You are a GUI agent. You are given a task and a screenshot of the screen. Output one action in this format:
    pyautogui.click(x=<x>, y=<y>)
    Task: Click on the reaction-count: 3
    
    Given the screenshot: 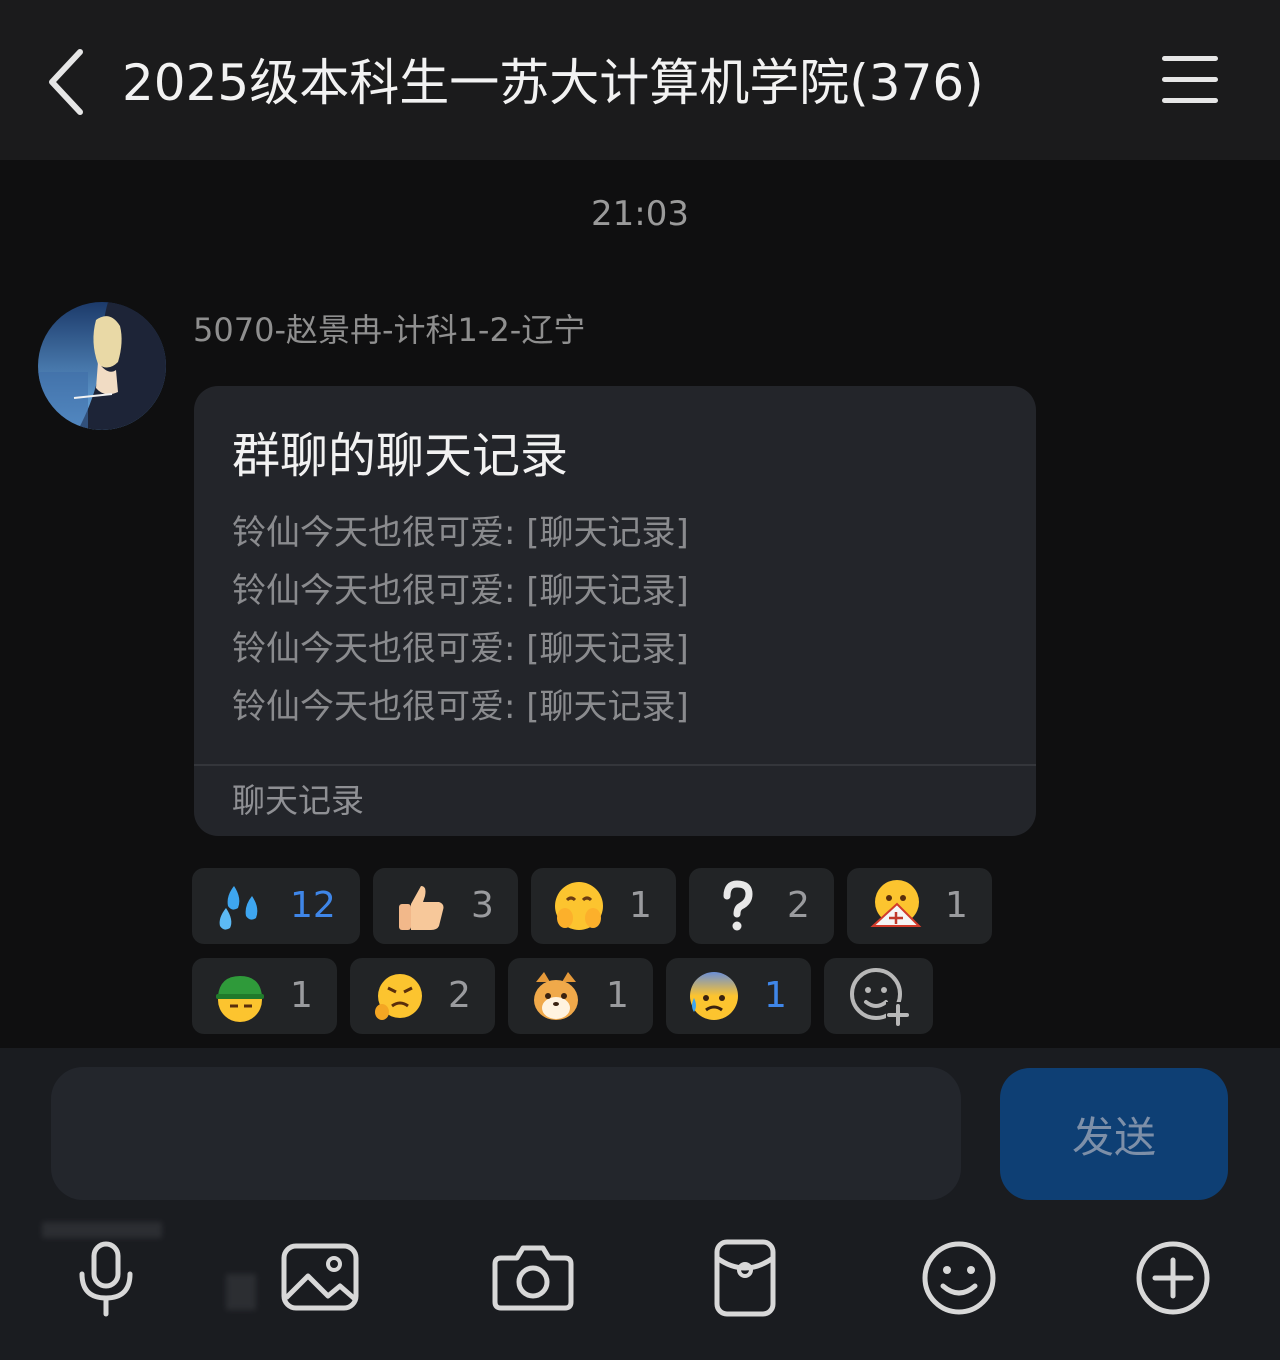 What is the action you would take?
    pyautogui.click(x=482, y=905)
    